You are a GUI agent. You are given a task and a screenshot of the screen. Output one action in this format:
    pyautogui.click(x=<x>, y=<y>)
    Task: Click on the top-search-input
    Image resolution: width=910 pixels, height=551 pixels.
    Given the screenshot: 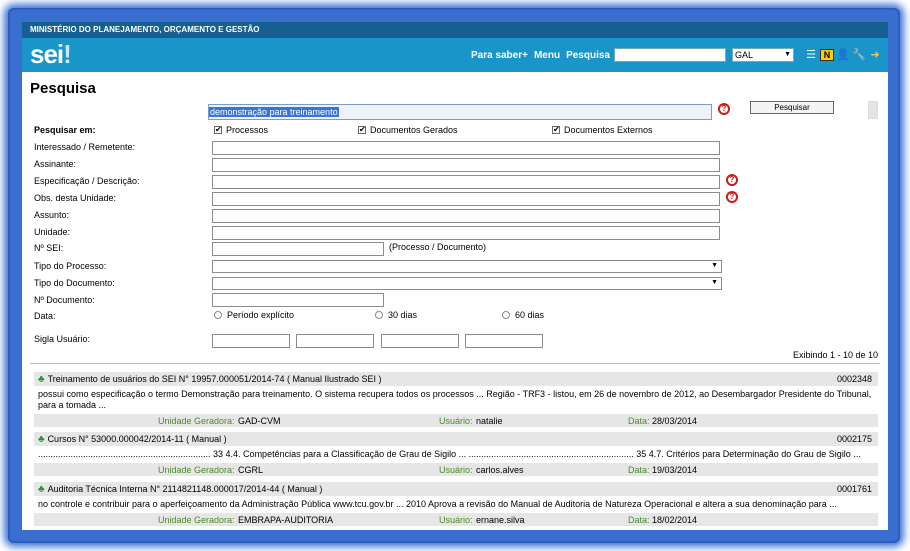 What is the action you would take?
    pyautogui.click(x=670, y=55)
    